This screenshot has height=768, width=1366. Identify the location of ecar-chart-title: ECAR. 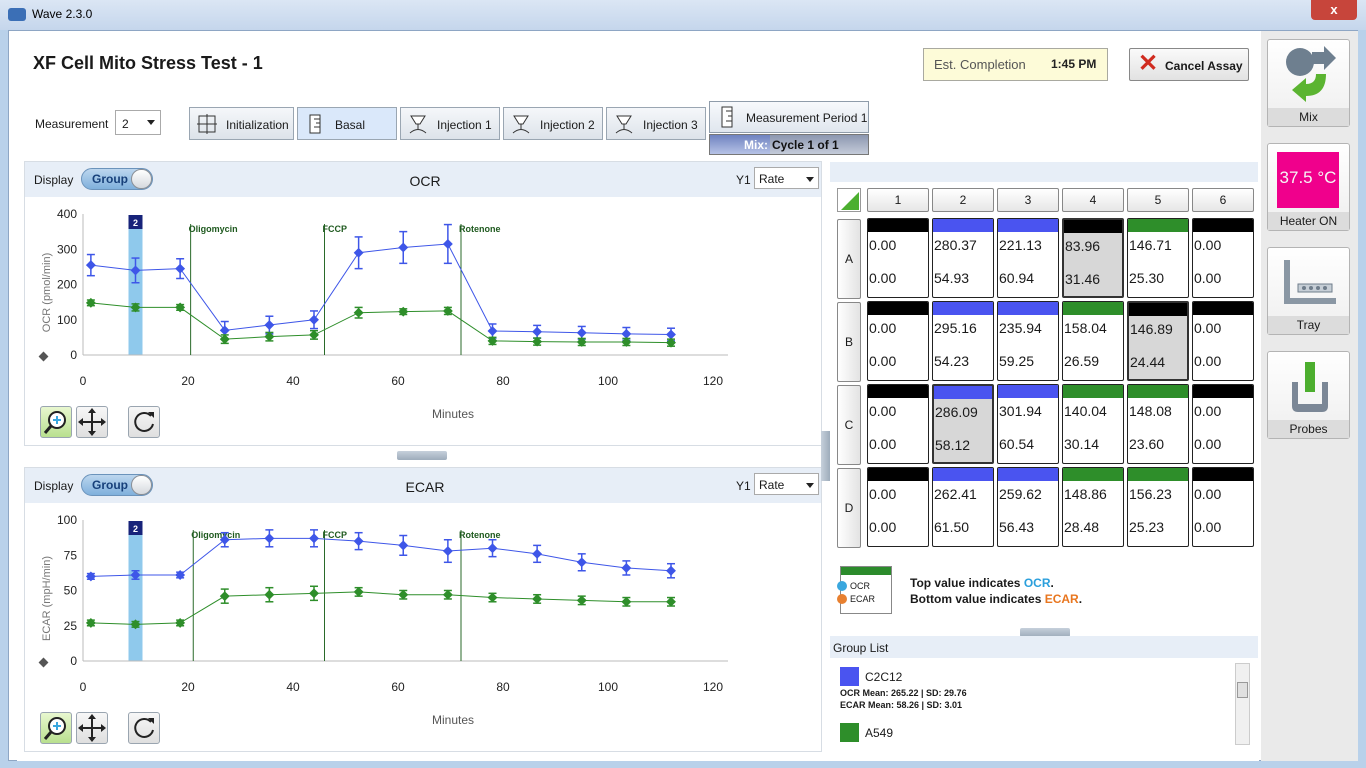
(425, 487).